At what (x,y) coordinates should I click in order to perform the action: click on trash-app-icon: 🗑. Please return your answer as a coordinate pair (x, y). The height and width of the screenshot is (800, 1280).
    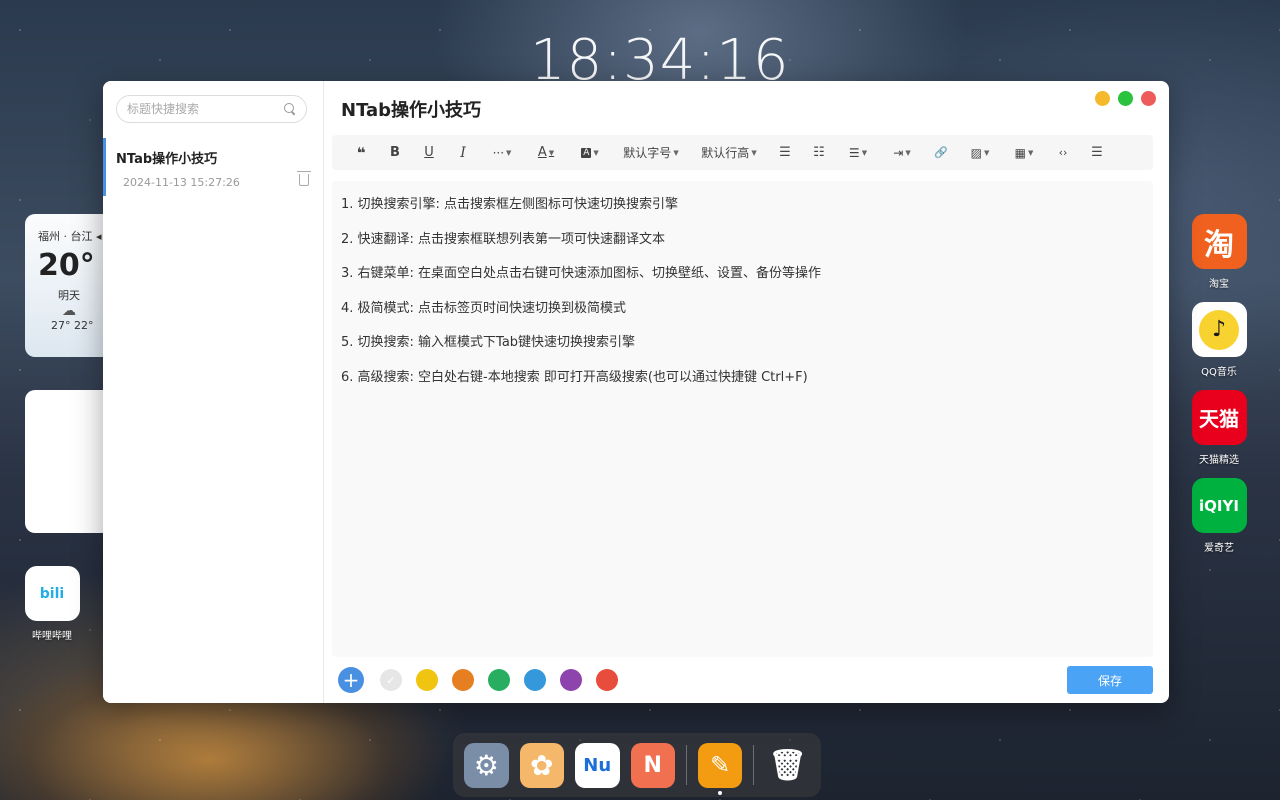
    Looking at the image, I should click on (787, 765).